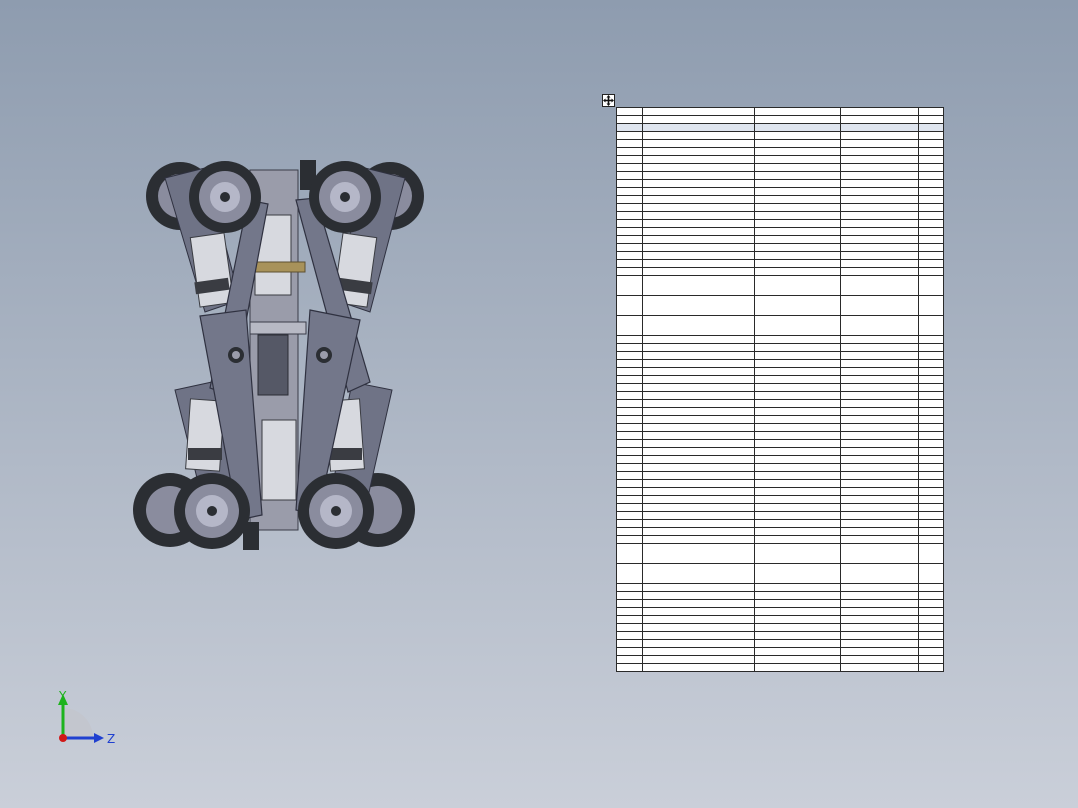  I want to click on bom-move-handle-icon, so click(608, 100).